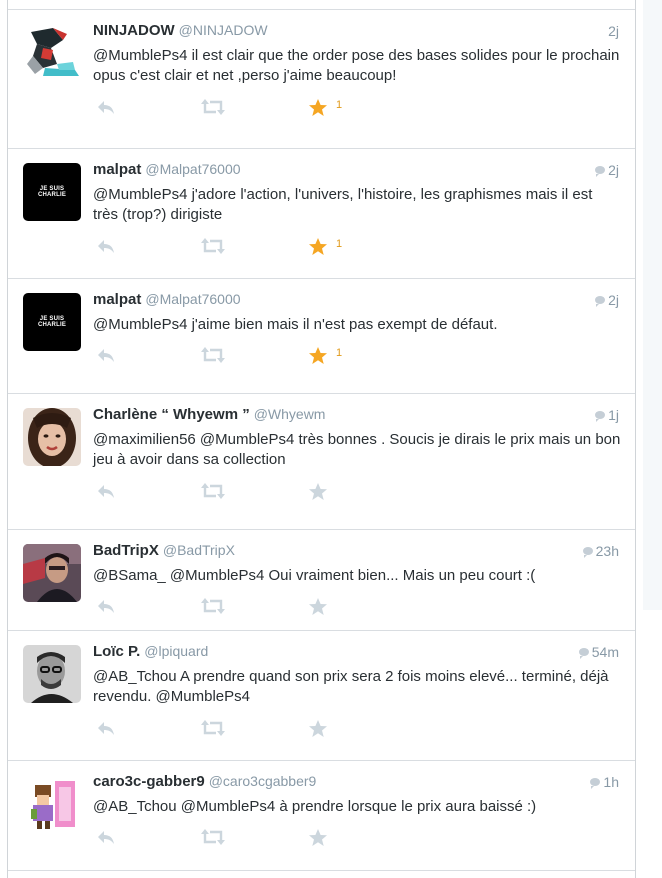  Describe the element at coordinates (176, 651) in the screenshot. I see `user-handle: @lpiquard` at that location.